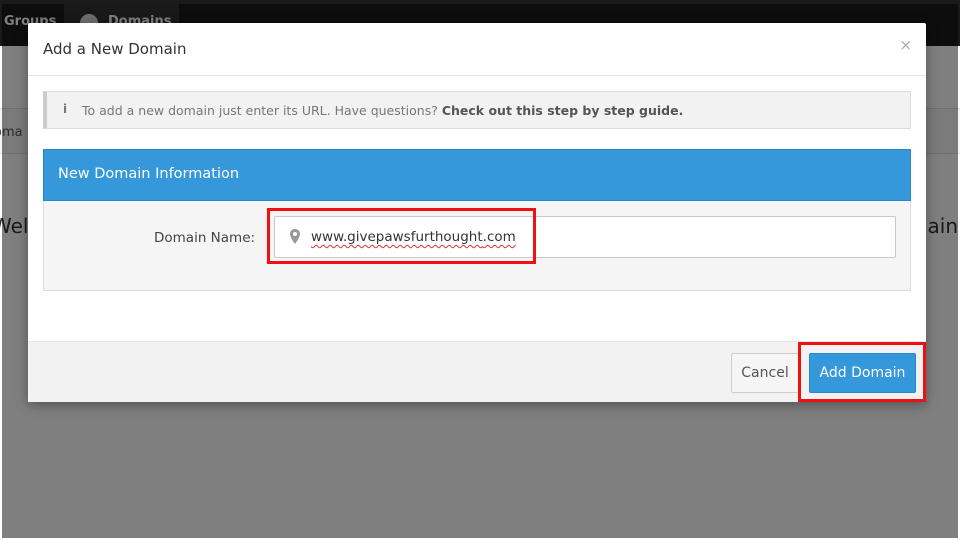  What do you see at coordinates (563, 110) in the screenshot?
I see `guide-link: Check out this step by step guide.` at bounding box center [563, 110].